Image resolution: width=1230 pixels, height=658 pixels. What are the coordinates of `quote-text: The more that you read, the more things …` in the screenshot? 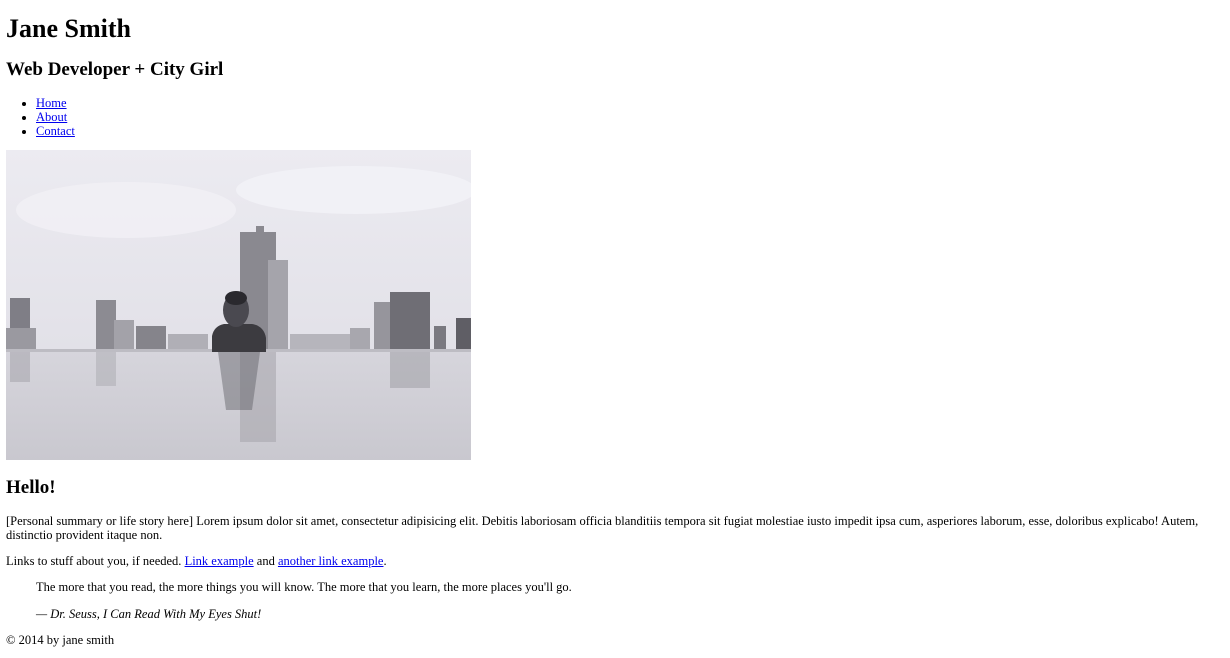 It's located at (304, 587).